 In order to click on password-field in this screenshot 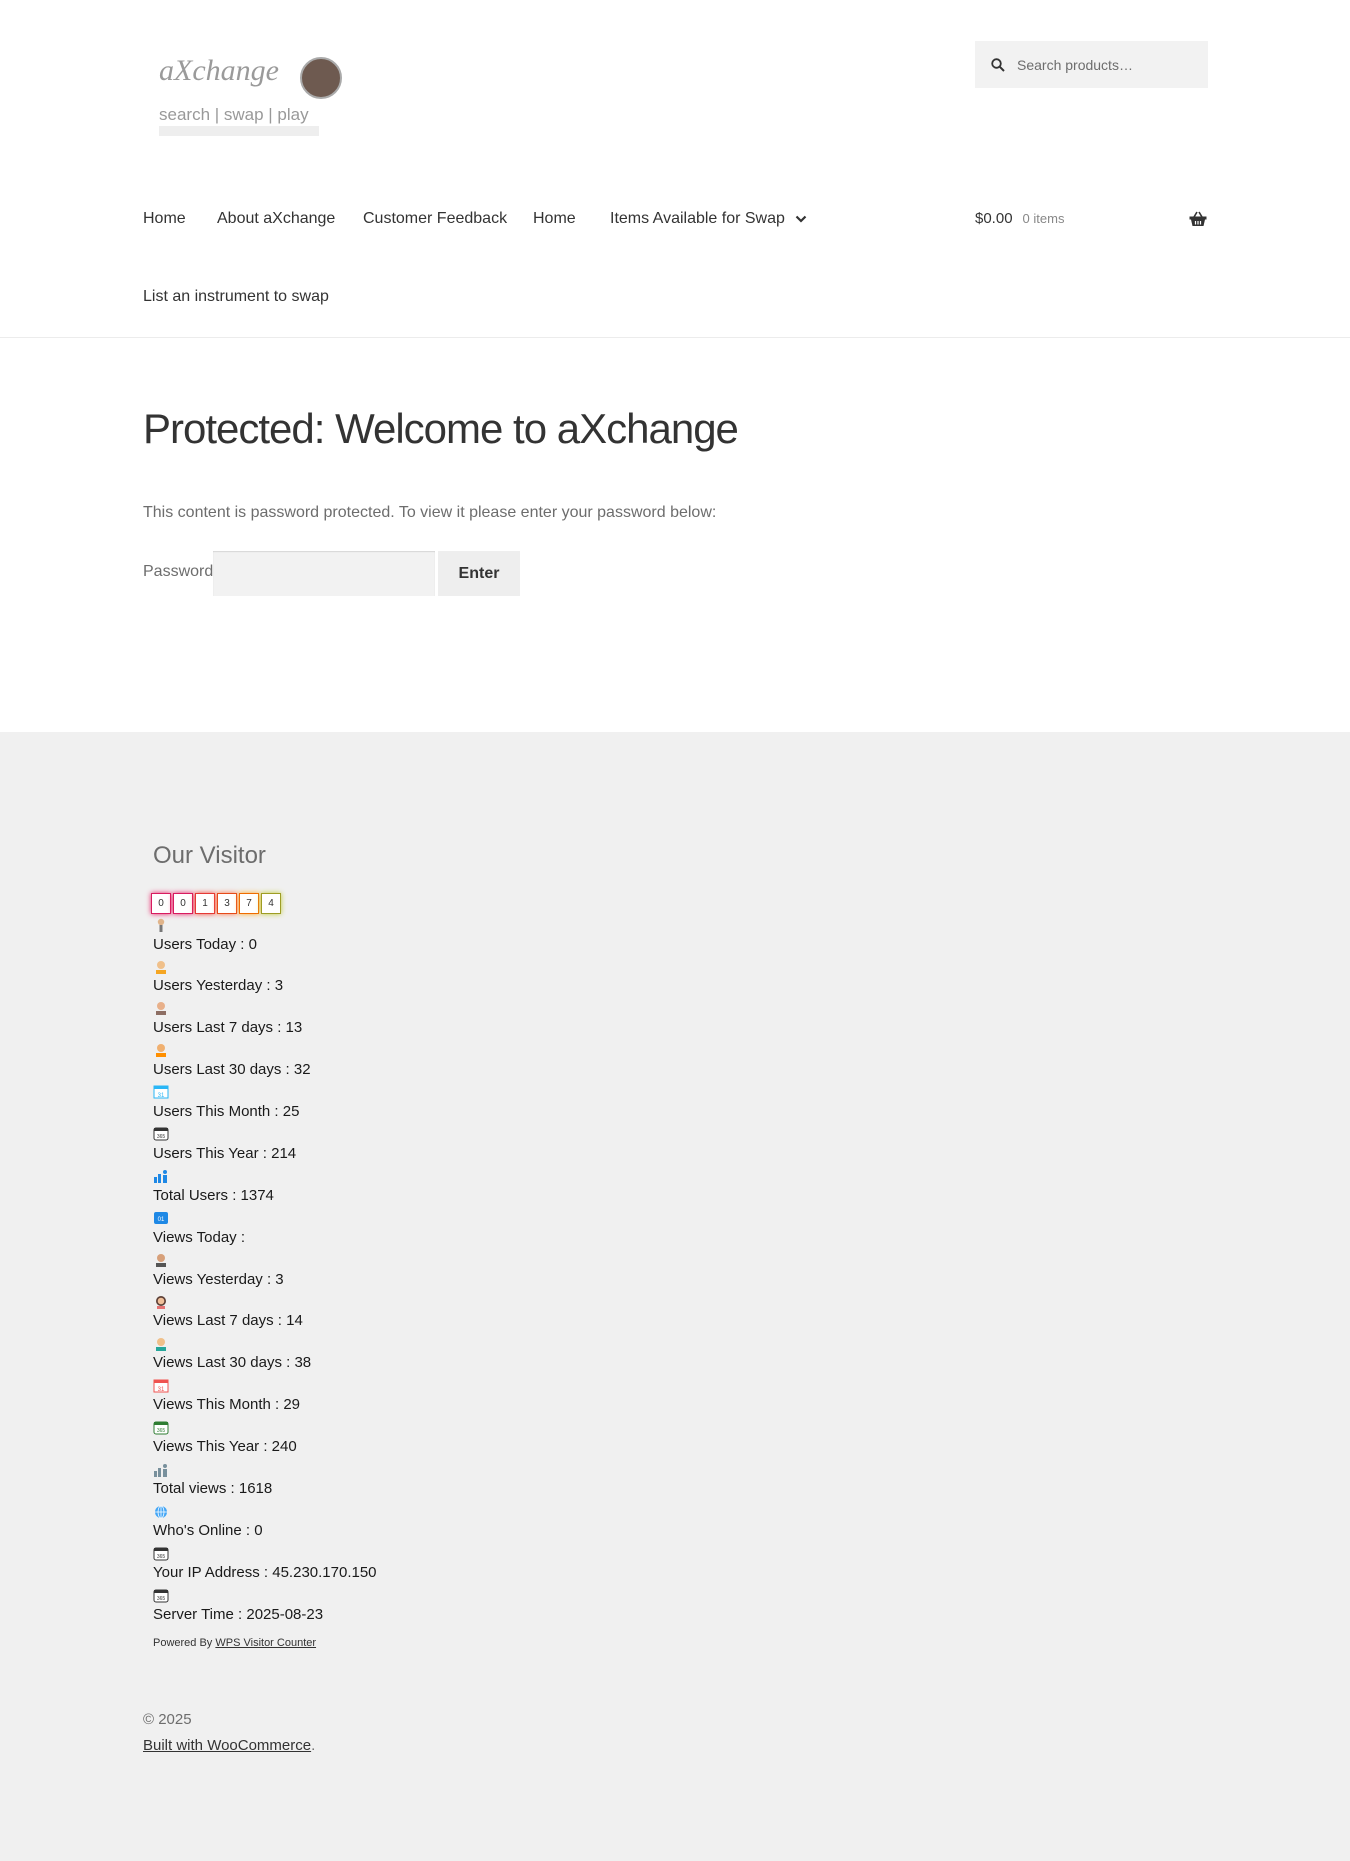, I will do `click(324, 573)`.